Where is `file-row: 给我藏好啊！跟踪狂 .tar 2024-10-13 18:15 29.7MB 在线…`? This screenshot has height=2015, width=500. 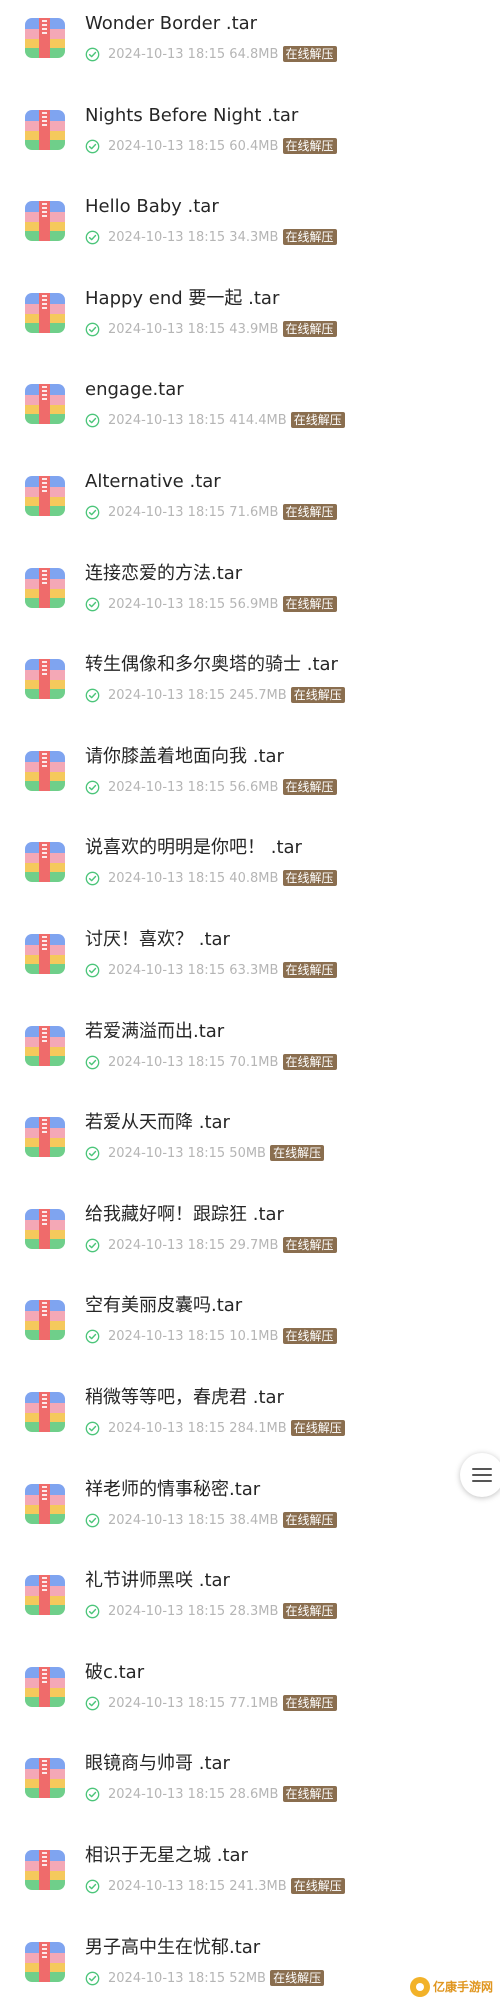 file-row: 给我藏好啊！跟踪狂 .tar 2024-10-13 18:15 29.7MB 在线… is located at coordinates (250, 1237).